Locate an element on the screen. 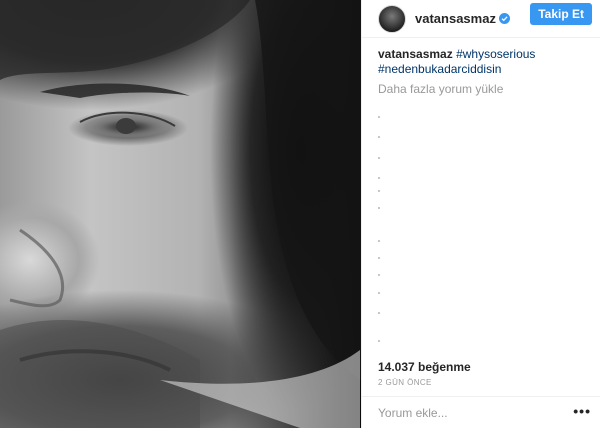 The height and width of the screenshot is (428, 600). load-more-comments-link: Daha fazla yorum yükle is located at coordinates (440, 89).